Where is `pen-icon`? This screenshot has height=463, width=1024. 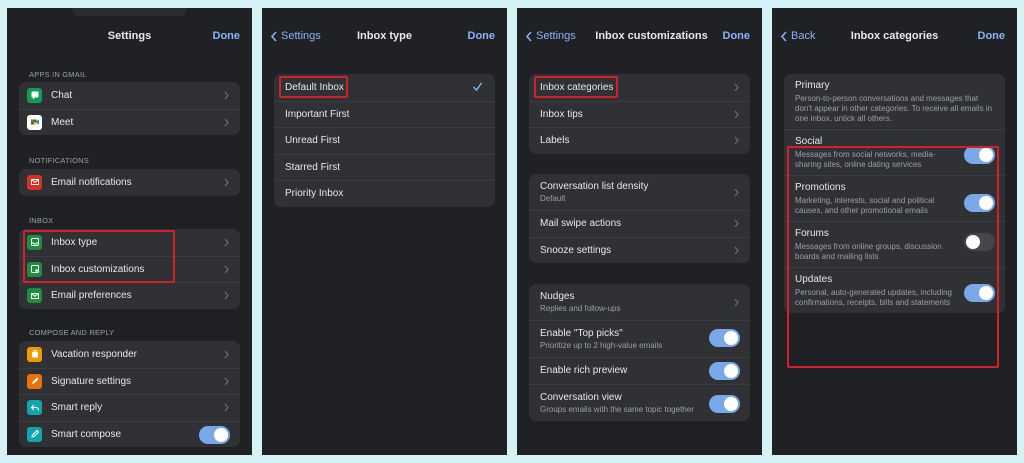
pen-icon is located at coordinates (34, 381).